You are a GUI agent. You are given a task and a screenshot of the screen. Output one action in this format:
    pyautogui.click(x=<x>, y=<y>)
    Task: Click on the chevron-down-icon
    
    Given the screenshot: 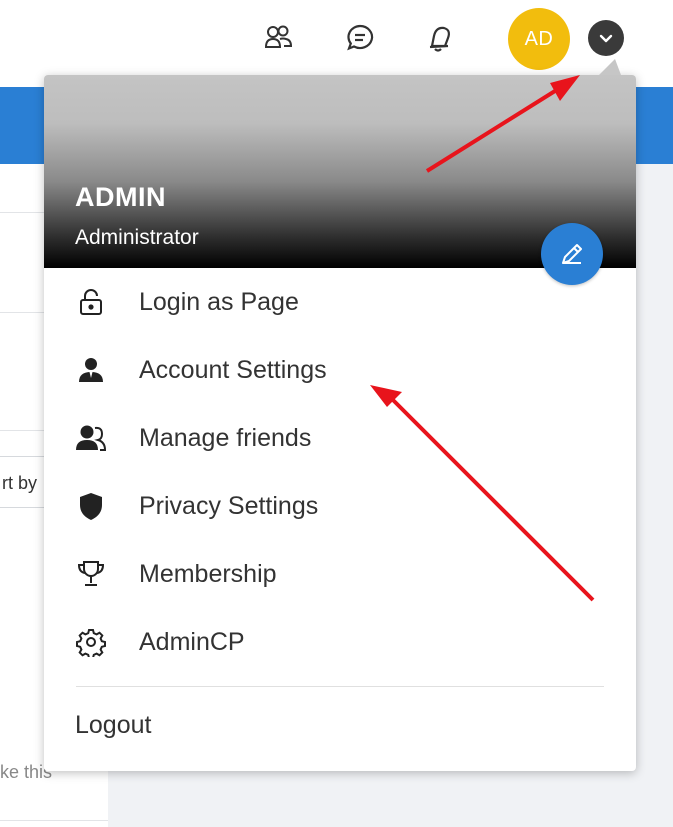 What is the action you would take?
    pyautogui.click(x=606, y=38)
    